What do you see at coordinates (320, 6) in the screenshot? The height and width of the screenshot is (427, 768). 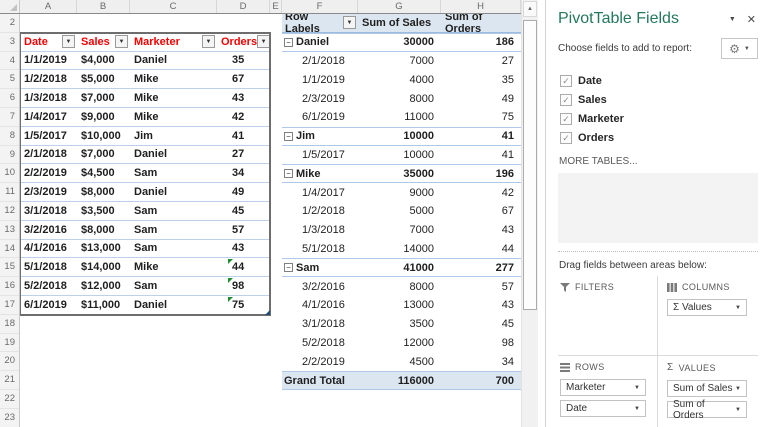 I see `column-header-f: F` at bounding box center [320, 6].